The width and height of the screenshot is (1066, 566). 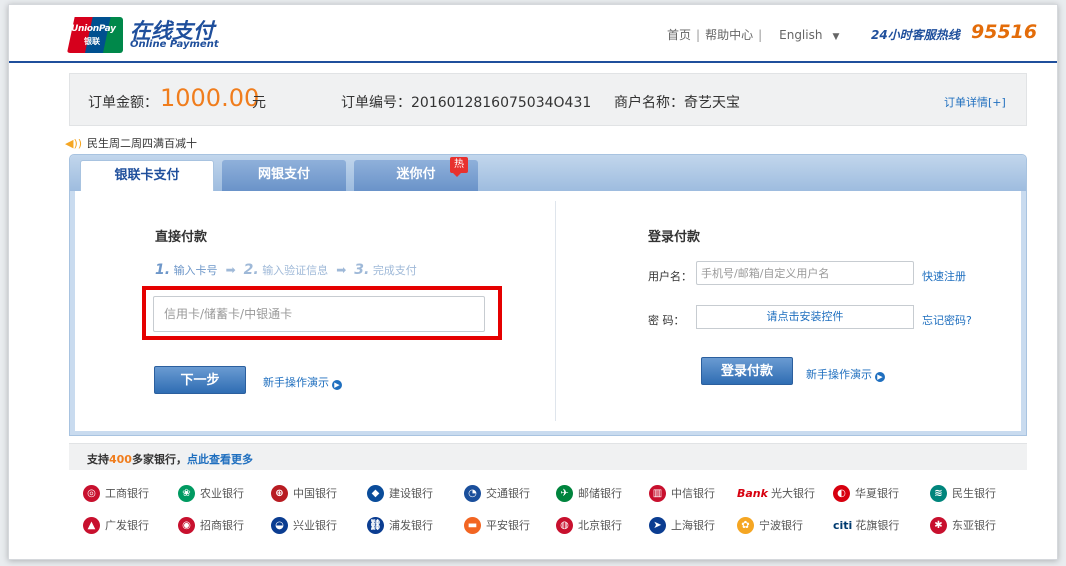 What do you see at coordinates (693, 525) in the screenshot?
I see `bank-name: 上海银行` at bounding box center [693, 525].